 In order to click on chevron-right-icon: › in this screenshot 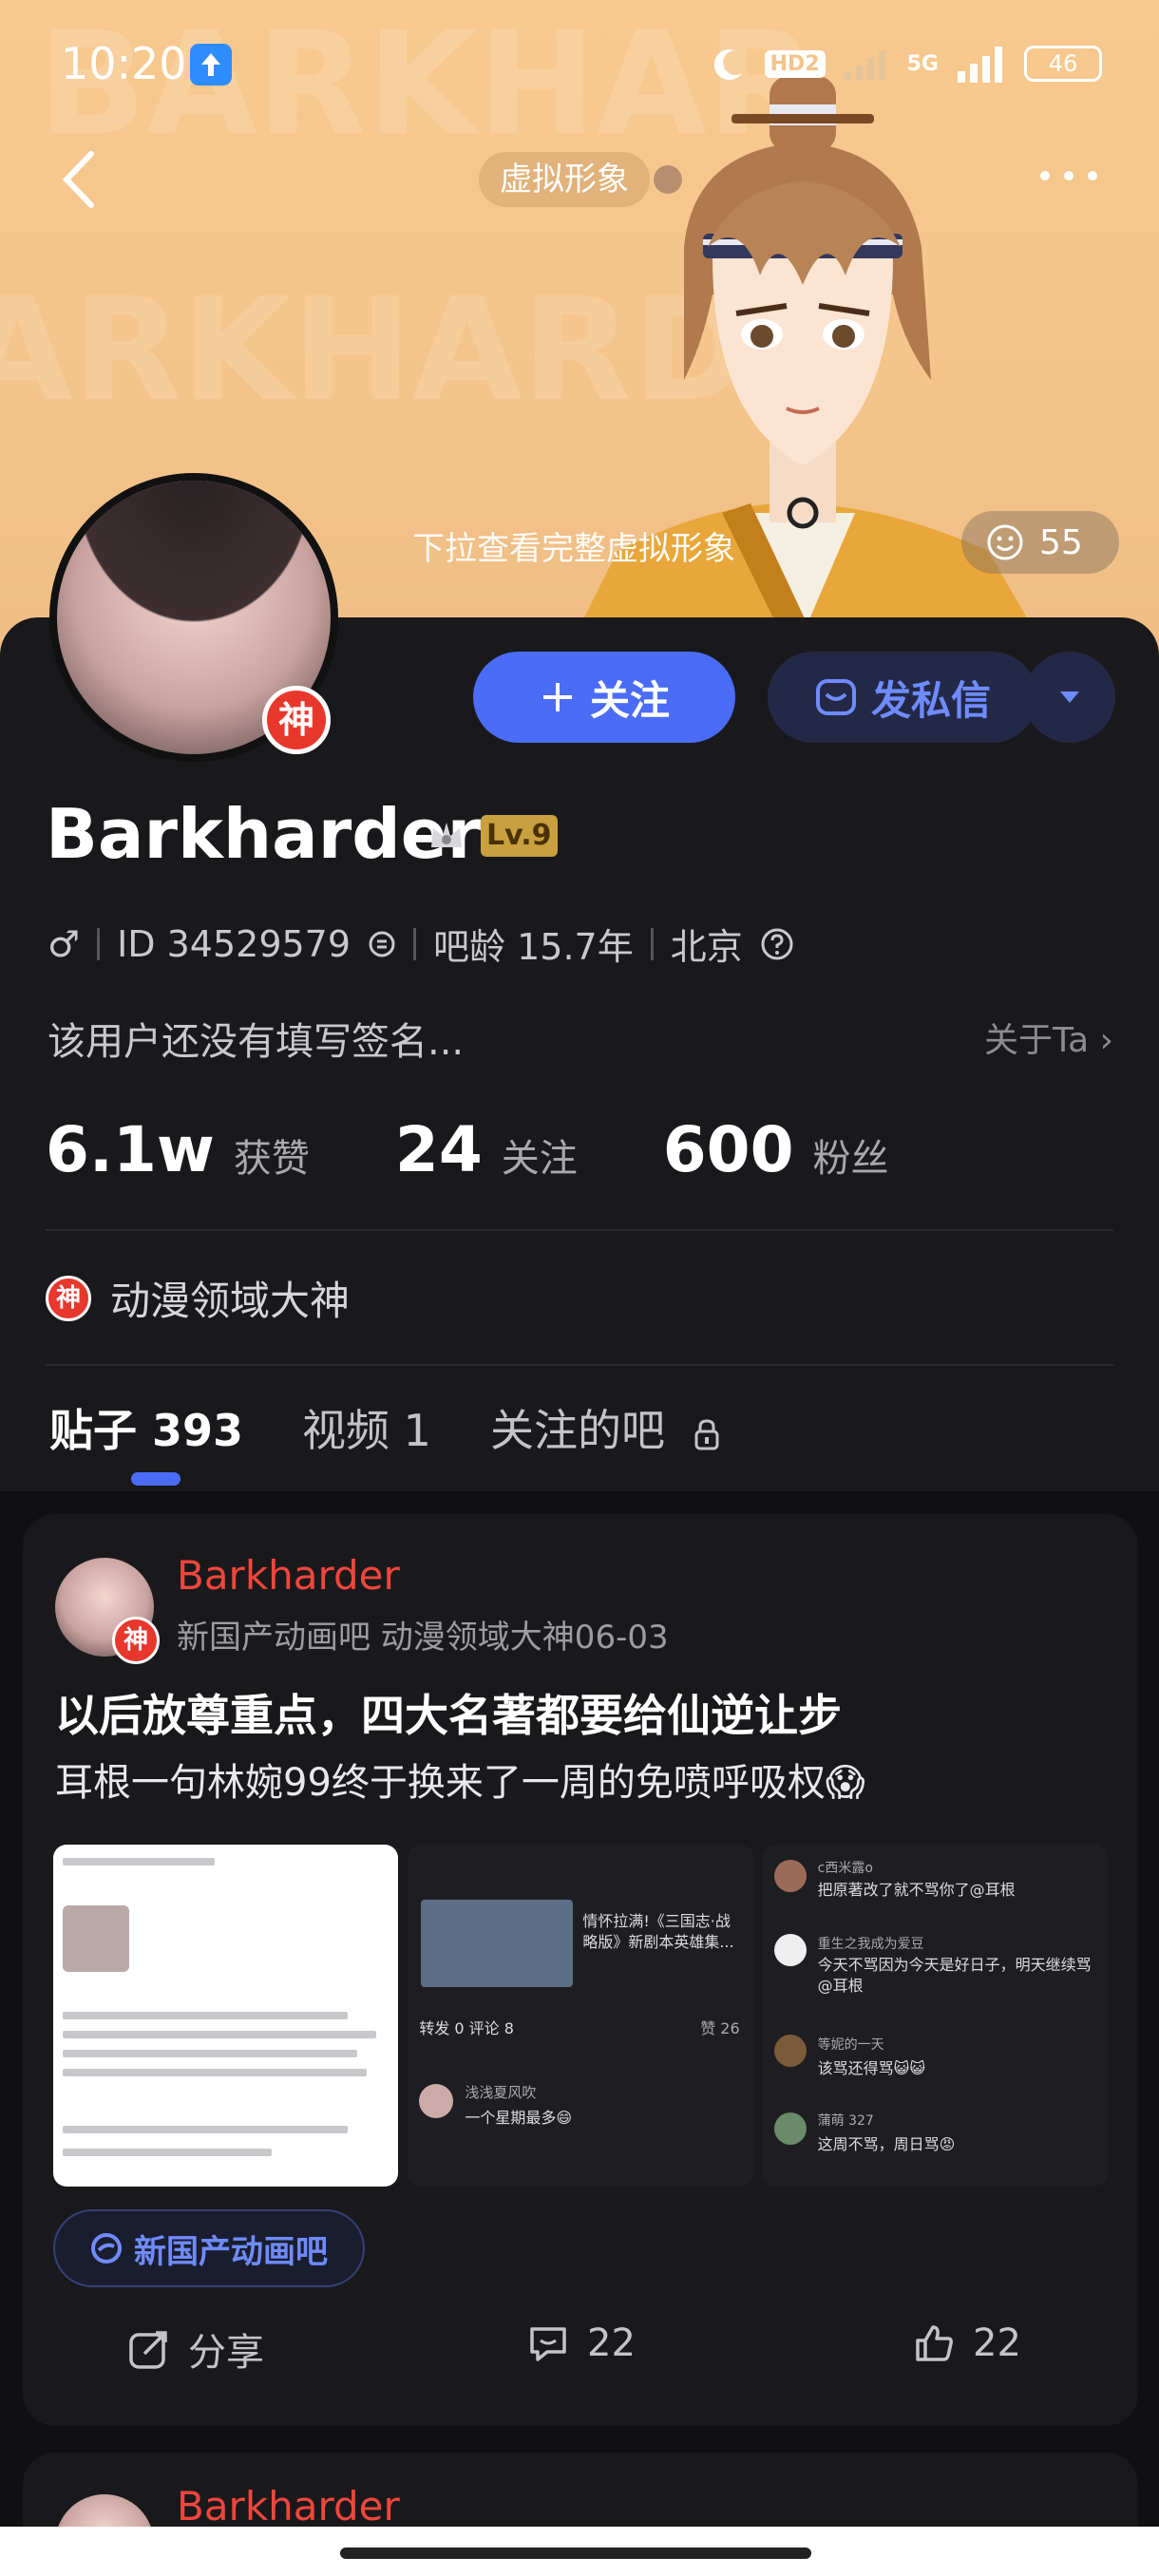, I will do `click(1106, 1040)`.